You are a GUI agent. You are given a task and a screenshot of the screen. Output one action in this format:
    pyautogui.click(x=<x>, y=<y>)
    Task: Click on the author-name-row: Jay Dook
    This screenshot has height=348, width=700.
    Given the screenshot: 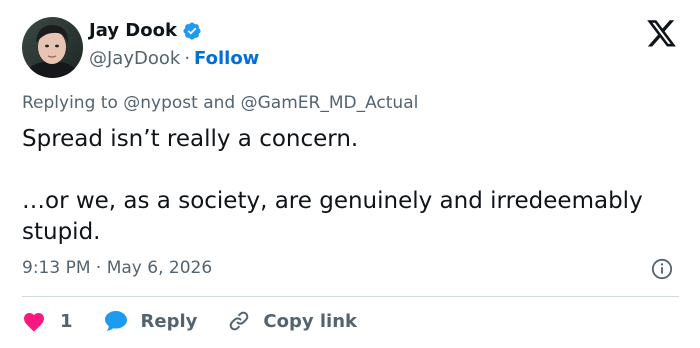 What is the action you would take?
    pyautogui.click(x=145, y=30)
    